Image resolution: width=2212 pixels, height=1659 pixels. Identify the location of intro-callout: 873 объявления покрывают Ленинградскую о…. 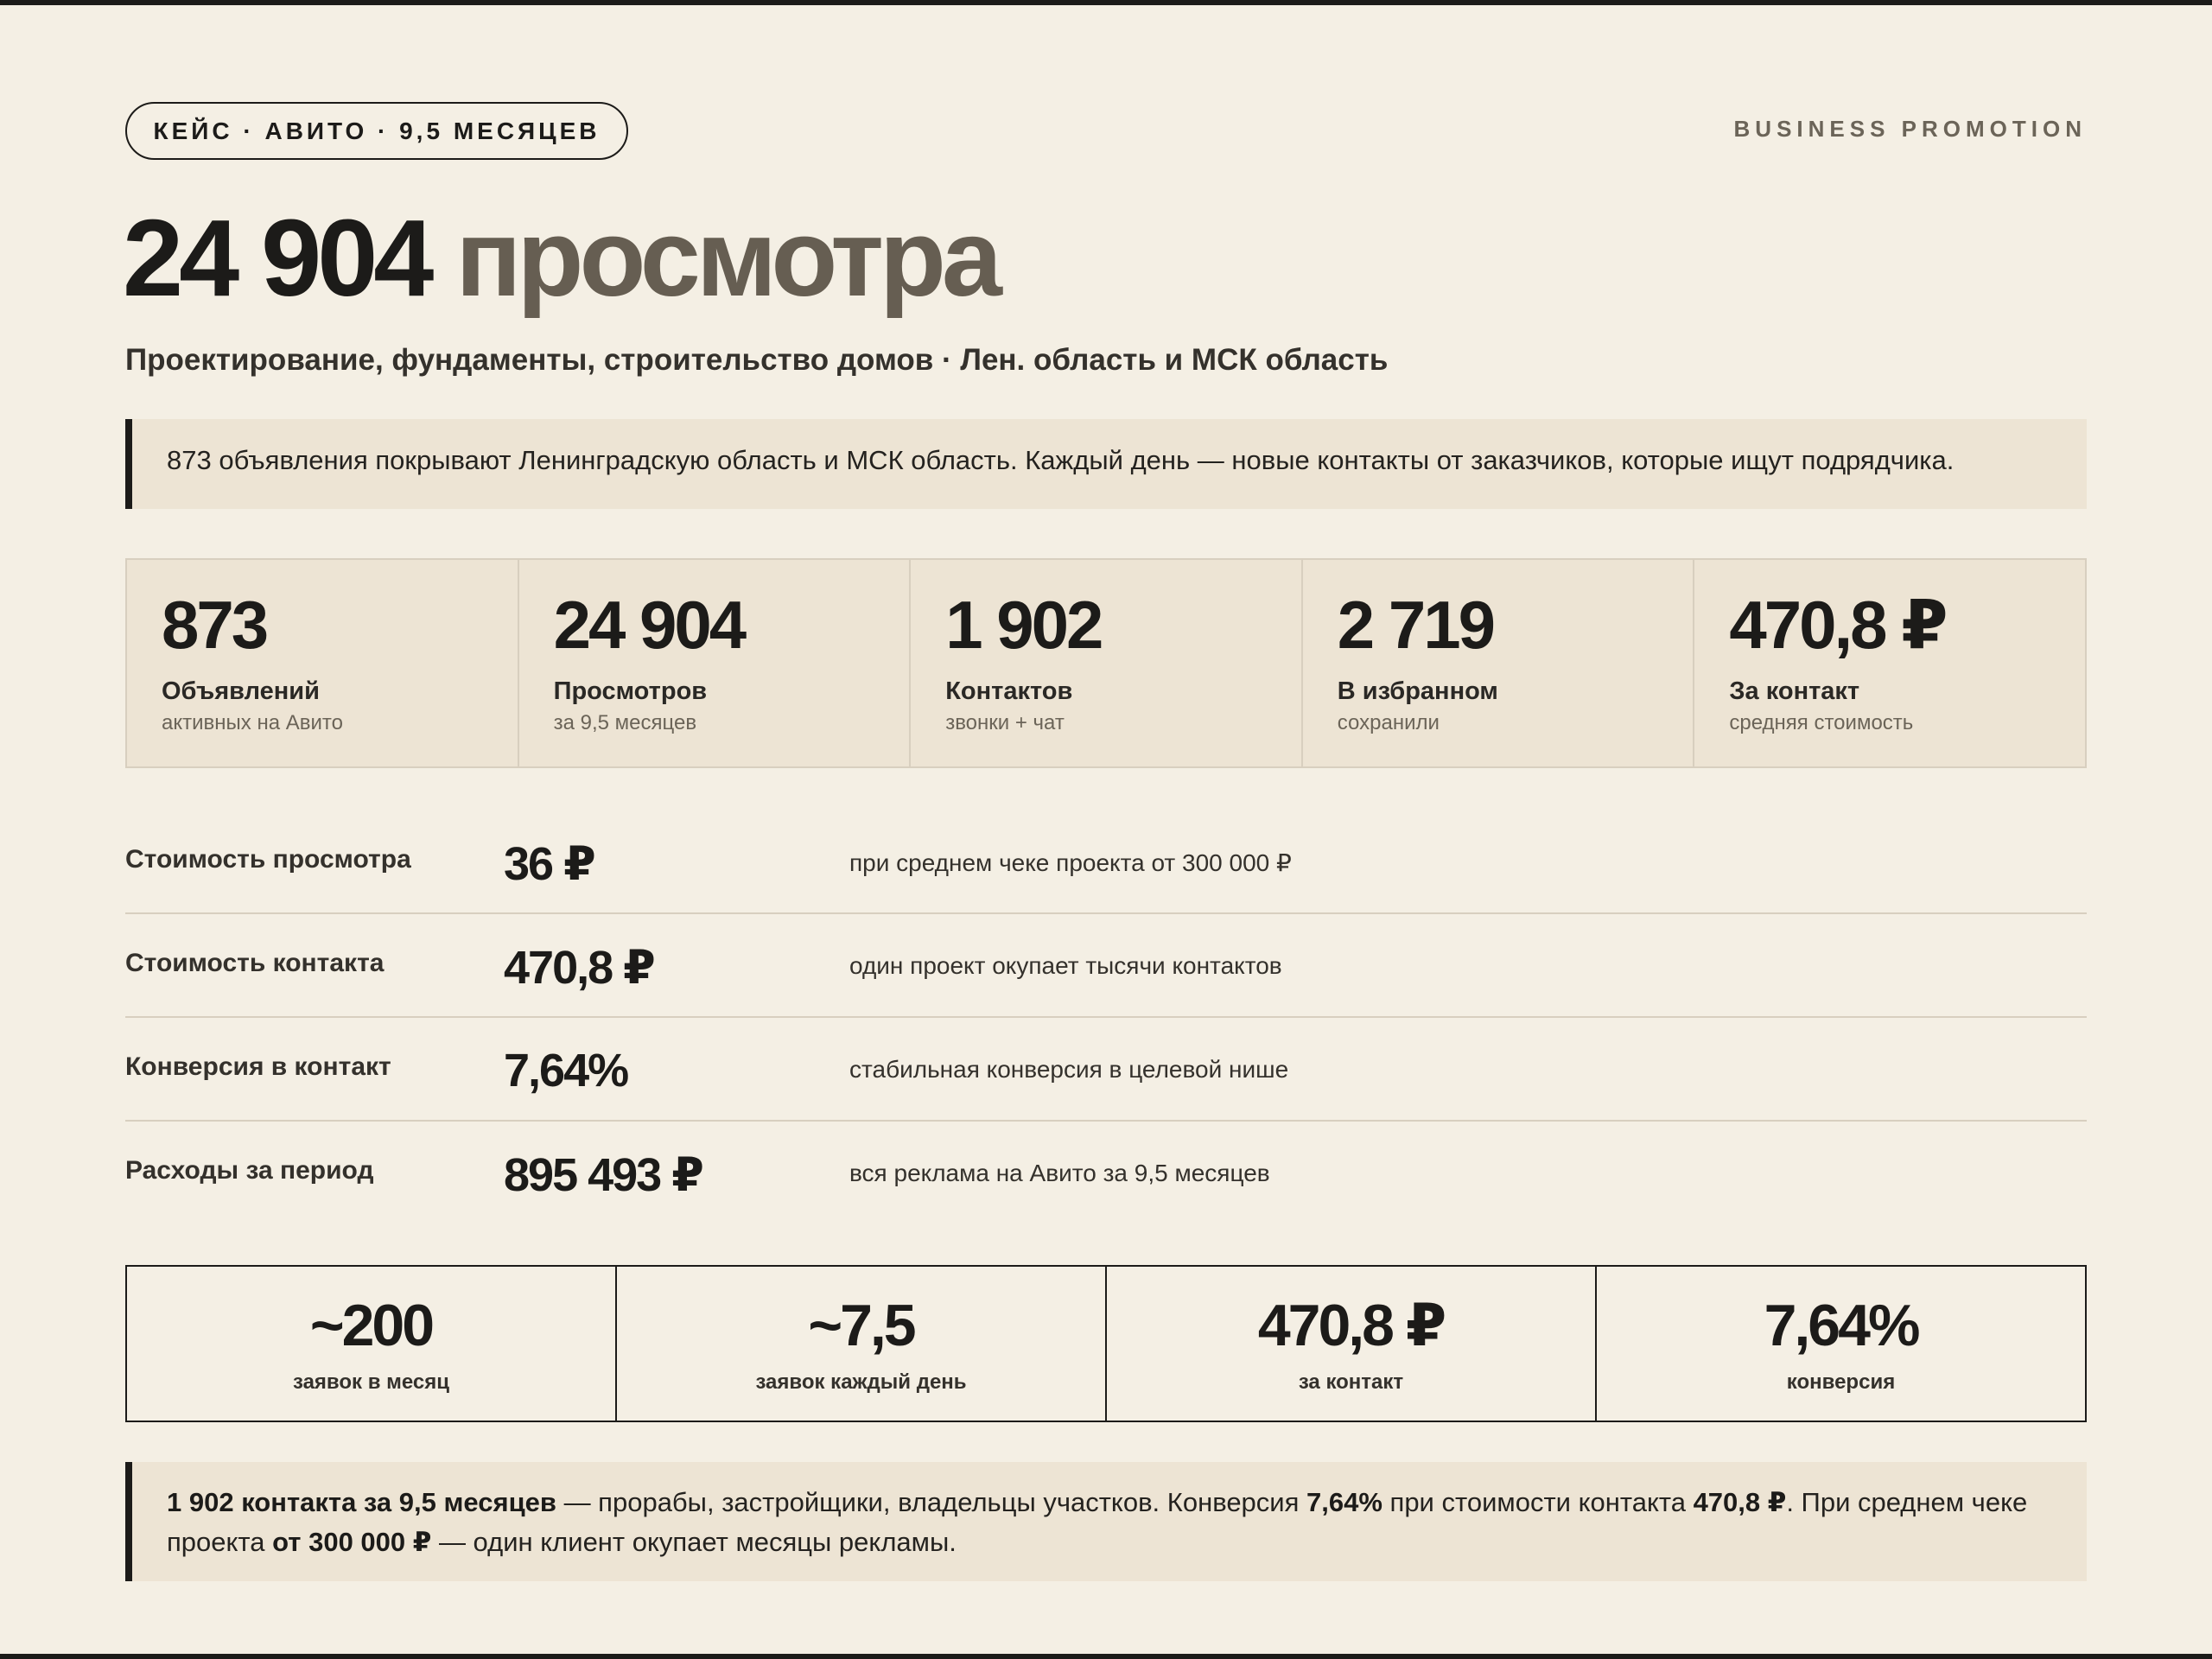
(1106, 464).